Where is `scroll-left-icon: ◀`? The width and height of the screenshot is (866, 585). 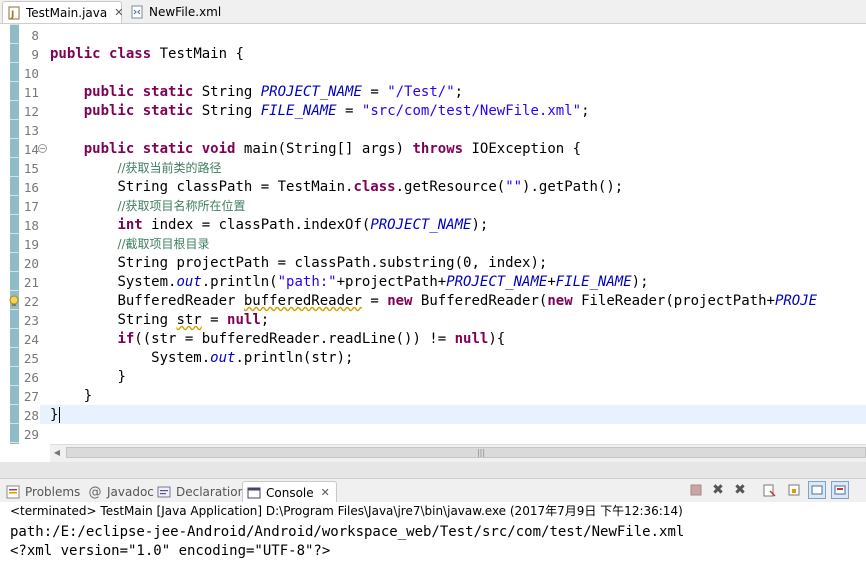 scroll-left-icon: ◀ is located at coordinates (57, 452).